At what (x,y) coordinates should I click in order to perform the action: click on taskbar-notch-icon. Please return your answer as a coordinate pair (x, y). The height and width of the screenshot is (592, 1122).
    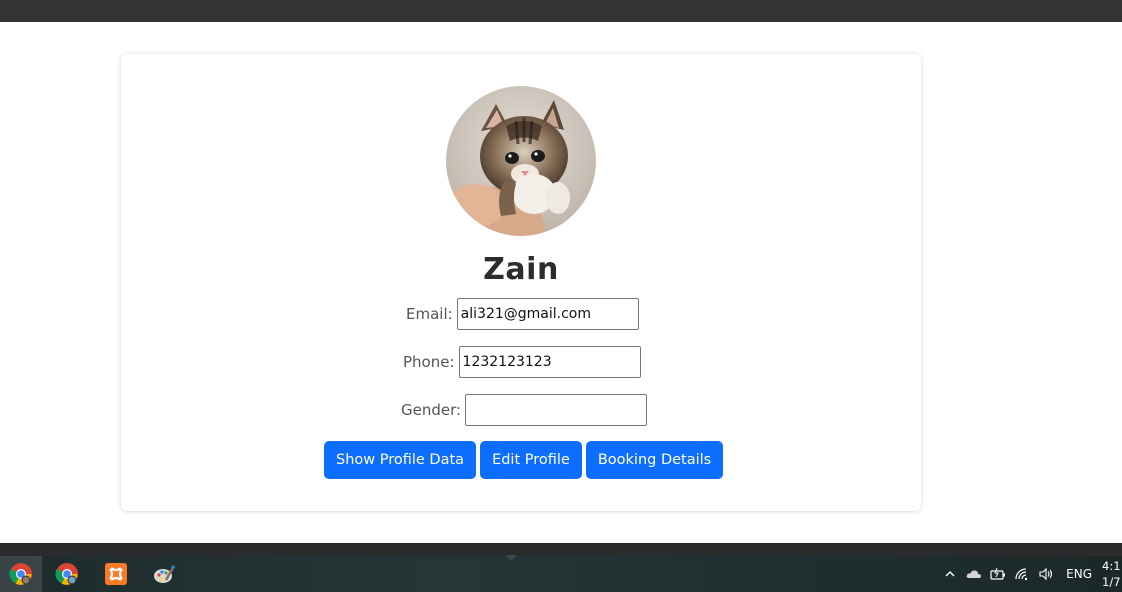
    Looking at the image, I should click on (511, 558).